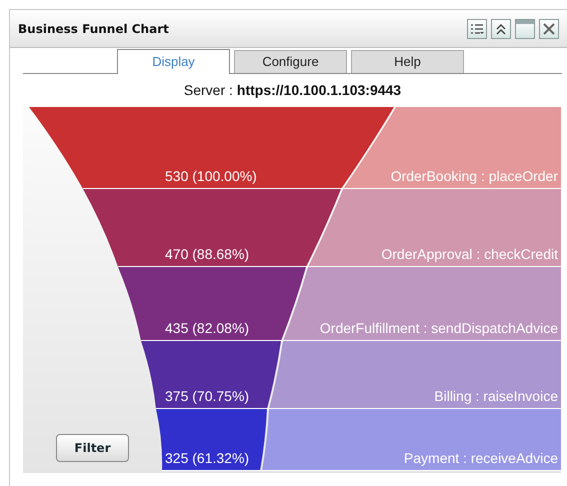 The width and height of the screenshot is (567, 486). Describe the element at coordinates (207, 396) in the screenshot. I see `stage-value: 375 (70.75%)` at that location.